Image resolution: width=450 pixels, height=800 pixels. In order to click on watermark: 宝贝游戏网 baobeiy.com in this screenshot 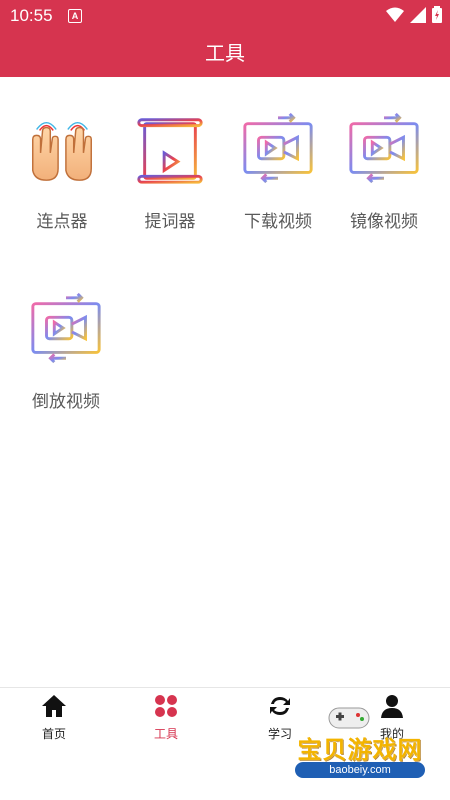, I will do `click(360, 747)`.